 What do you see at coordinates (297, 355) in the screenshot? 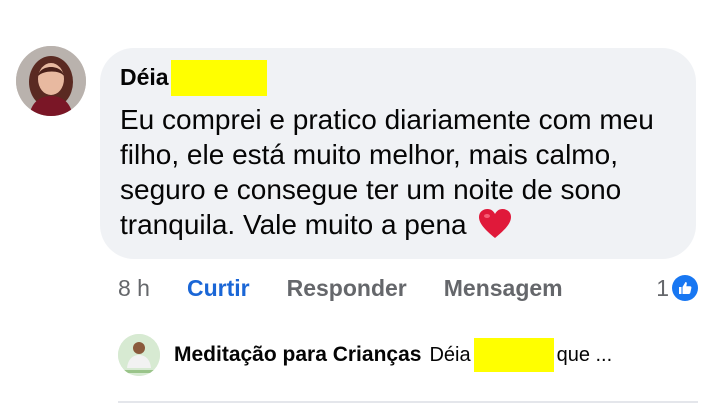
I see `reply-author: Meditação para Crianças` at bounding box center [297, 355].